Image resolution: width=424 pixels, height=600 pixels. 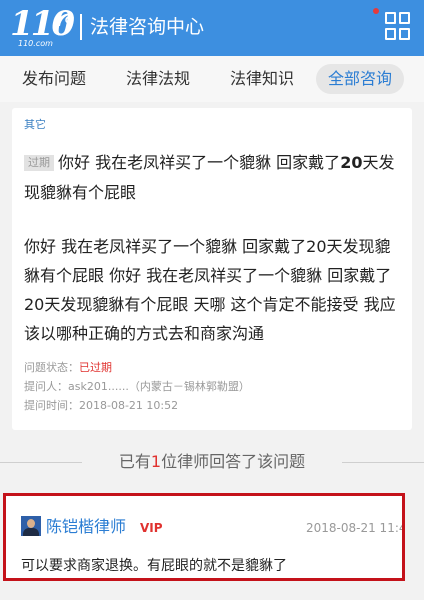 I want to click on answers-suffix: 位律师回答了该问题, so click(x=233, y=461).